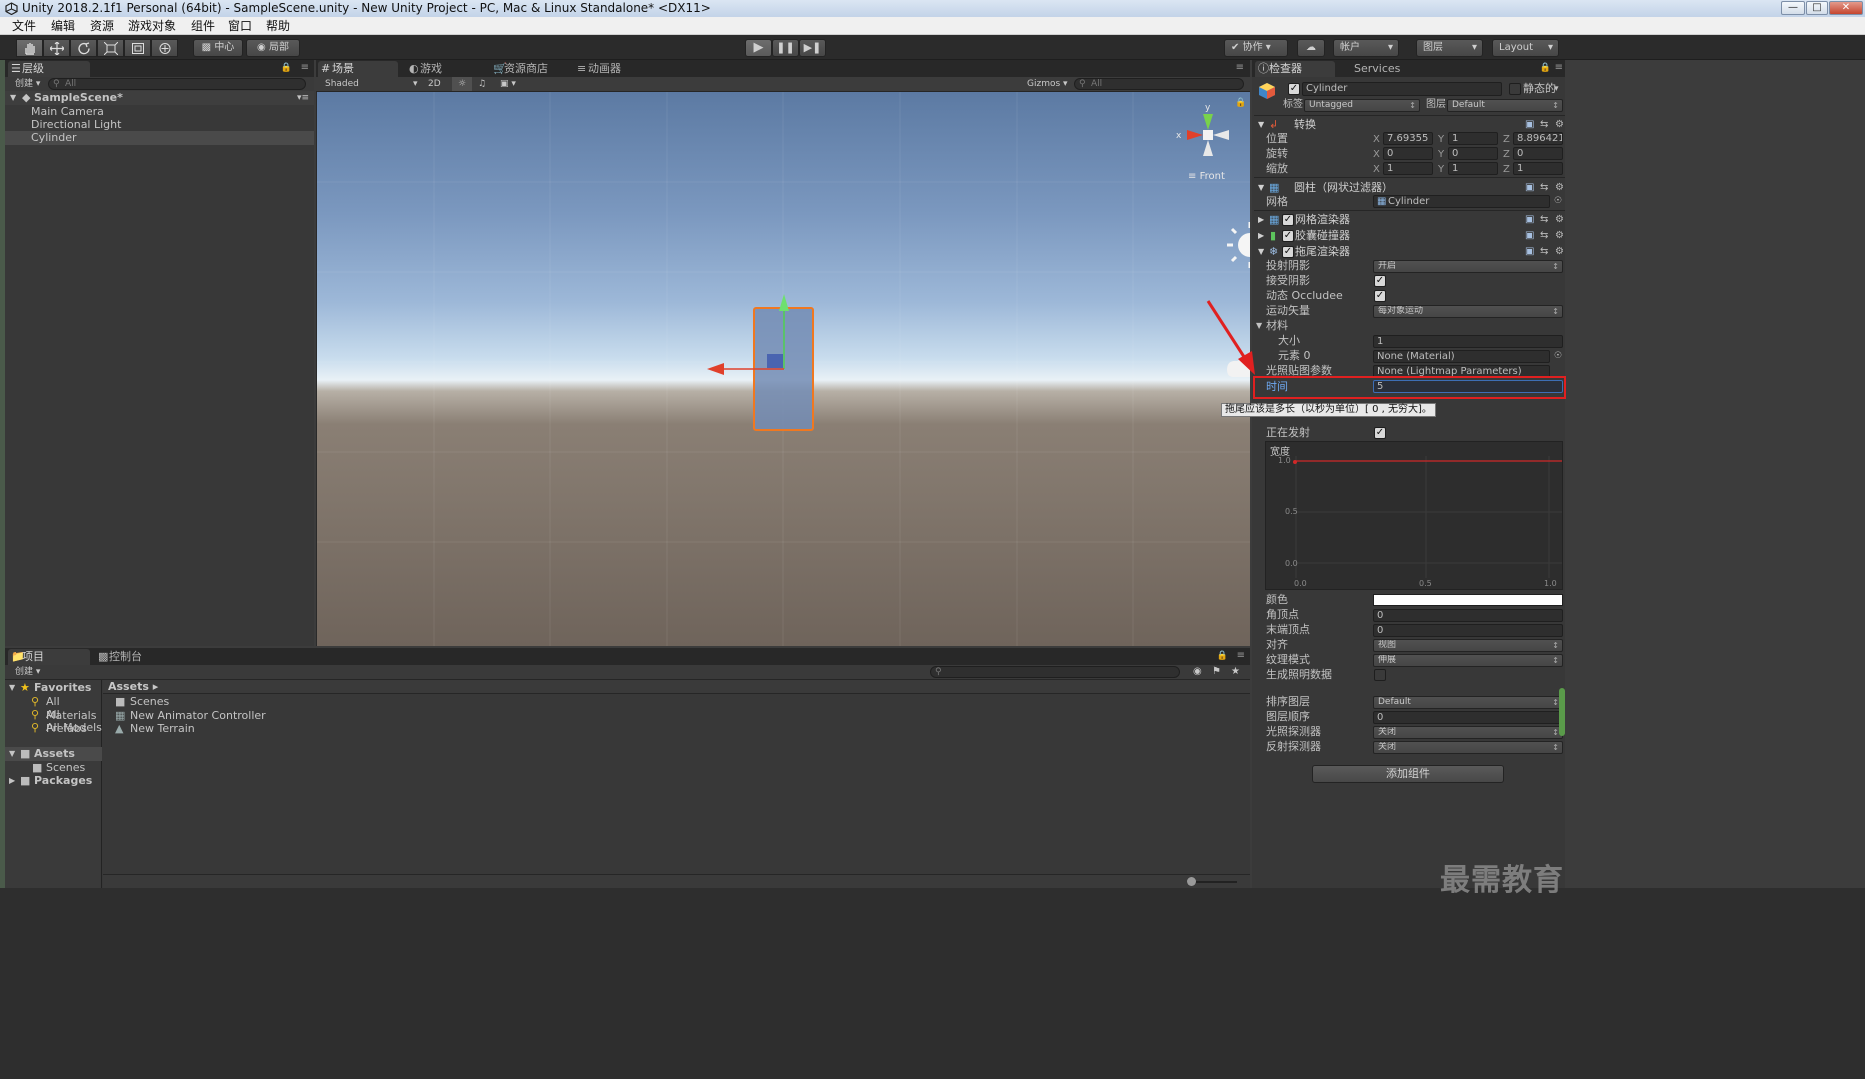 The image size is (1865, 1079). Describe the element at coordinates (1288, 220) in the screenshot. I see `mesh-renderer-enabled-checkbox: ✓` at that location.